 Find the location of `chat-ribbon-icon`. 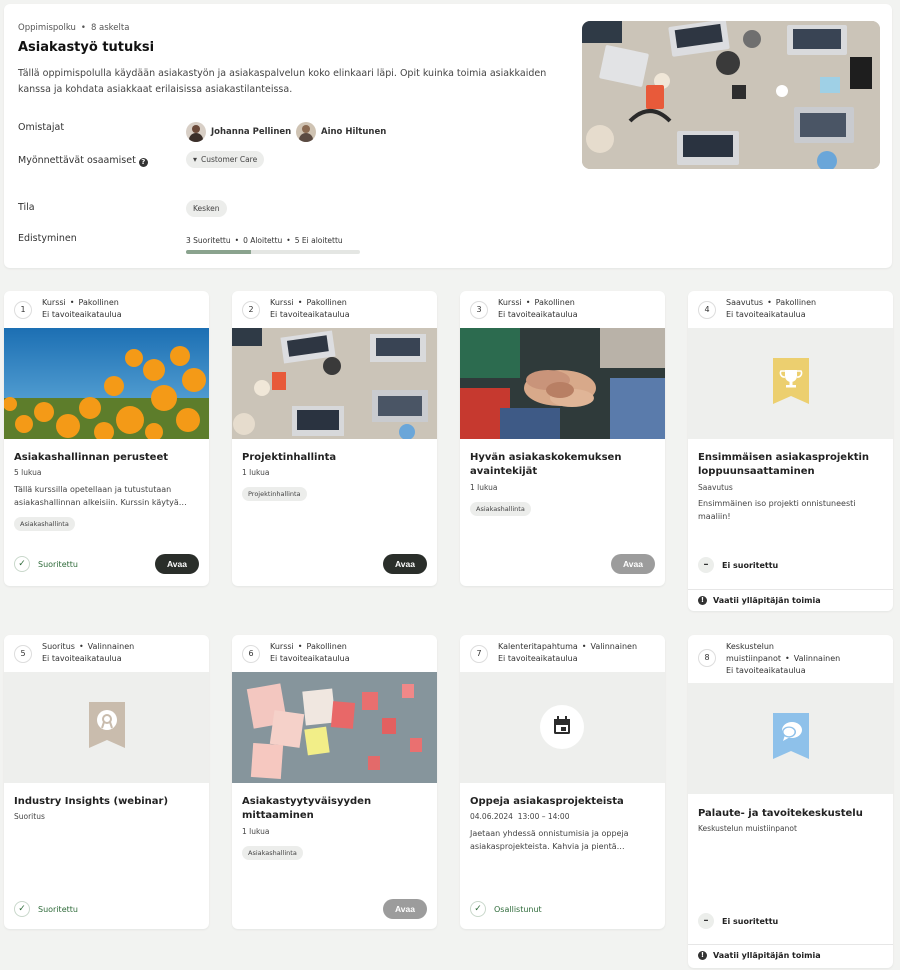

chat-ribbon-icon is located at coordinates (791, 736).